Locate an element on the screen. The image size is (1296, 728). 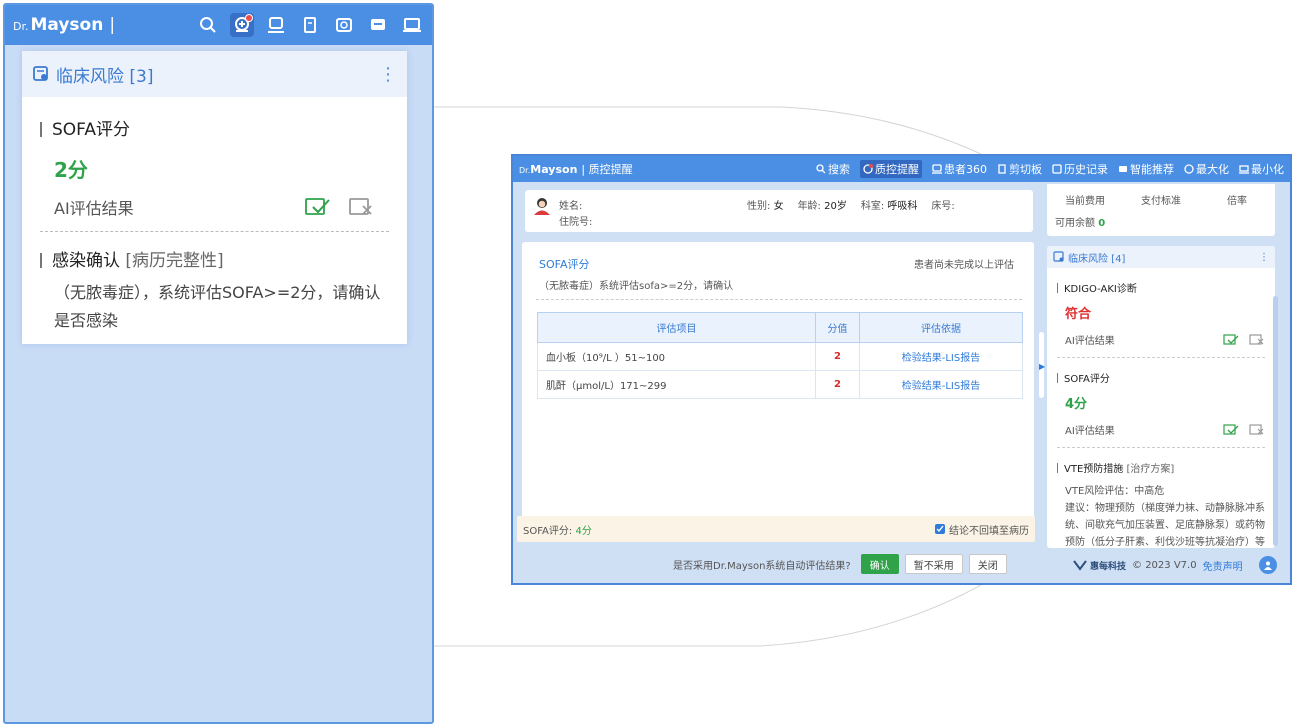
summary-bar: SOFA评分: 4分 结论不回填至病历 is located at coordinates (776, 529).